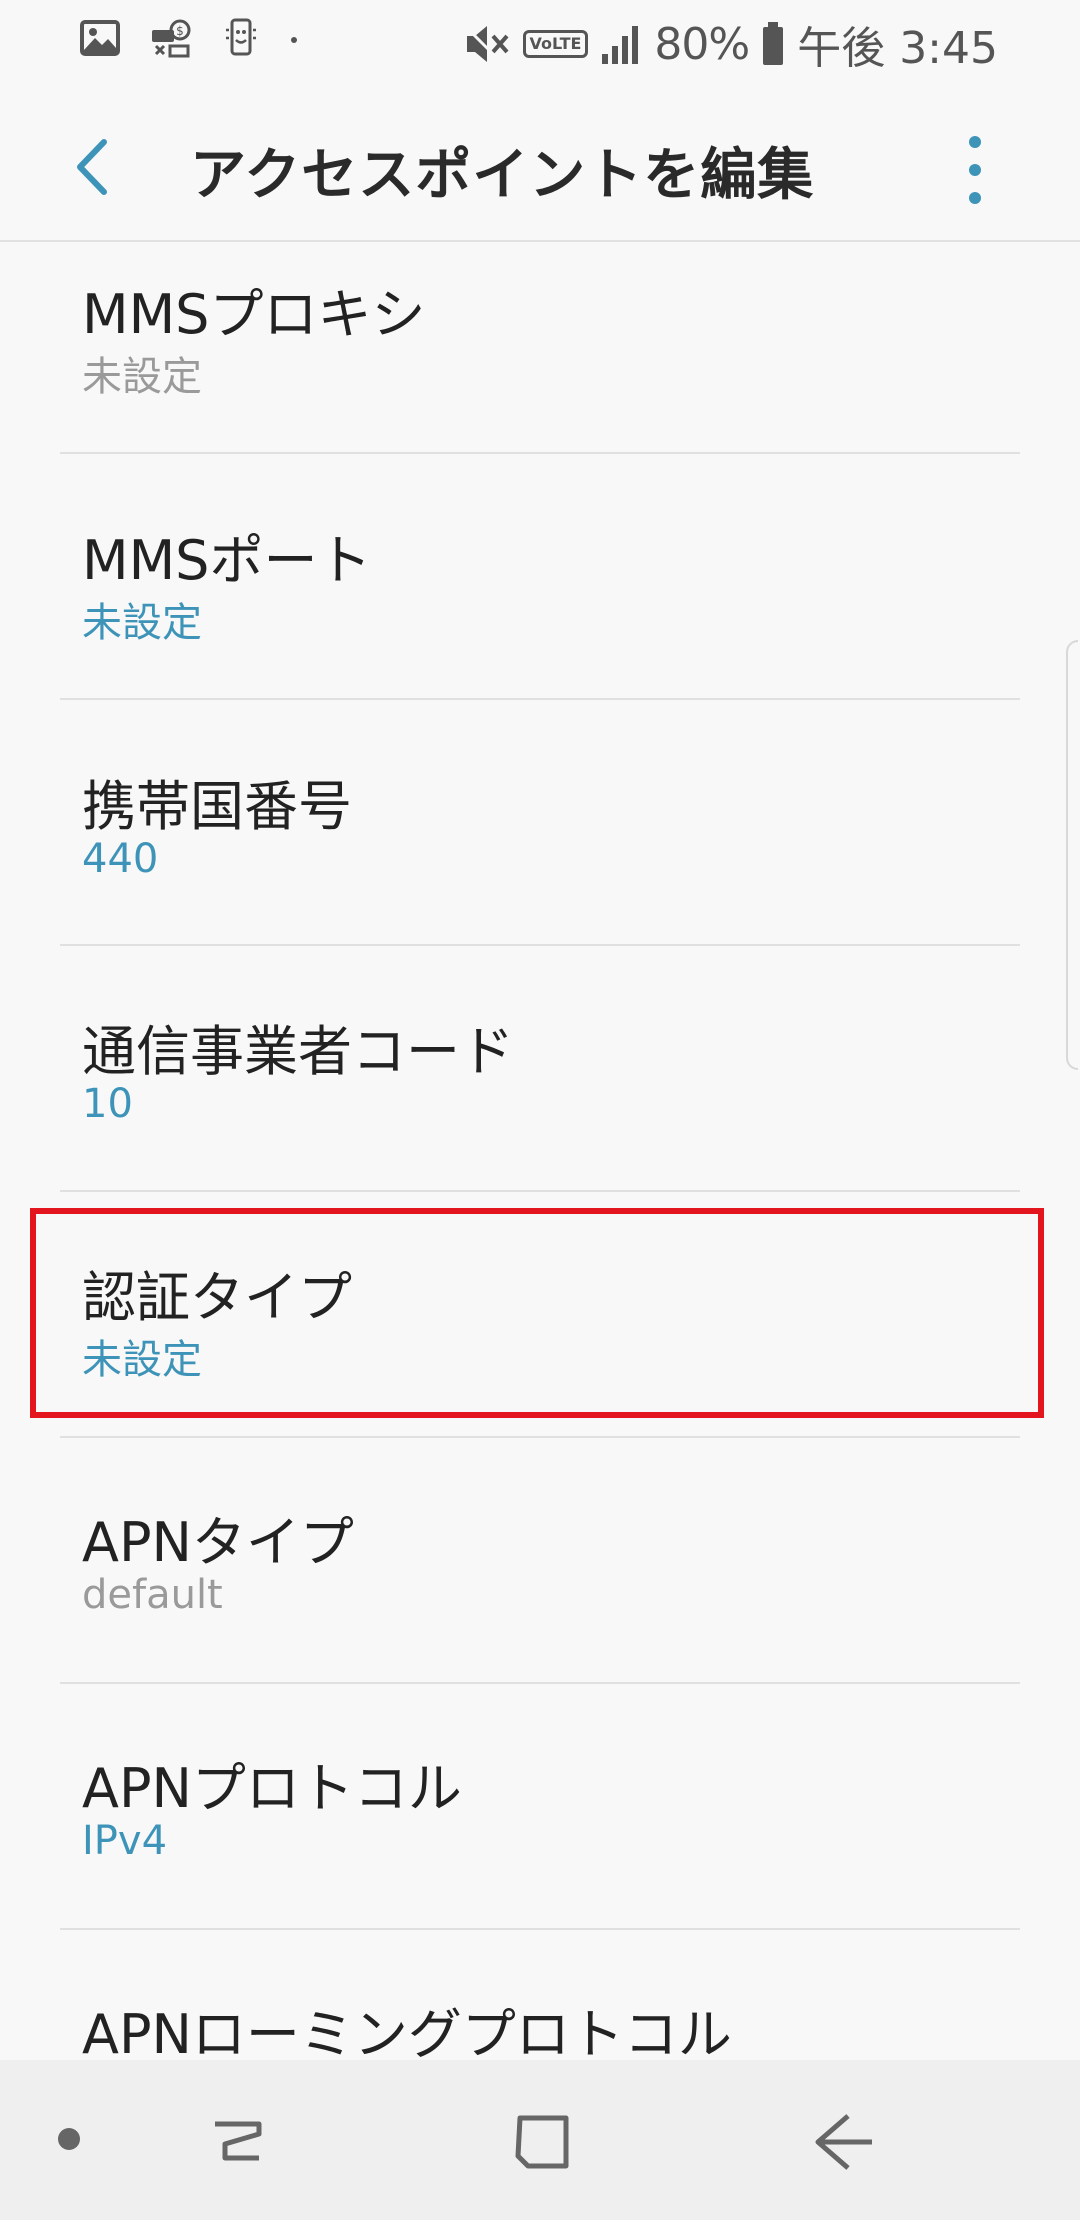  What do you see at coordinates (95, 167) in the screenshot?
I see `back-arrow-icon` at bounding box center [95, 167].